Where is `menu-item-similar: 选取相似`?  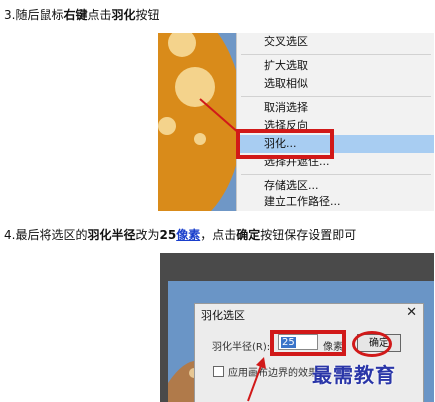 menu-item-similar: 选取相似 is located at coordinates (335, 84).